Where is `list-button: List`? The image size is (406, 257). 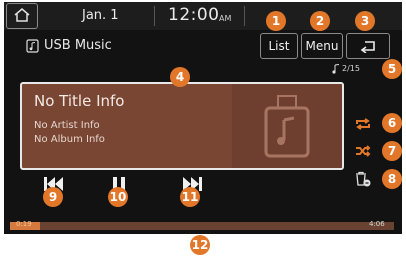
list-button: List is located at coordinates (279, 46).